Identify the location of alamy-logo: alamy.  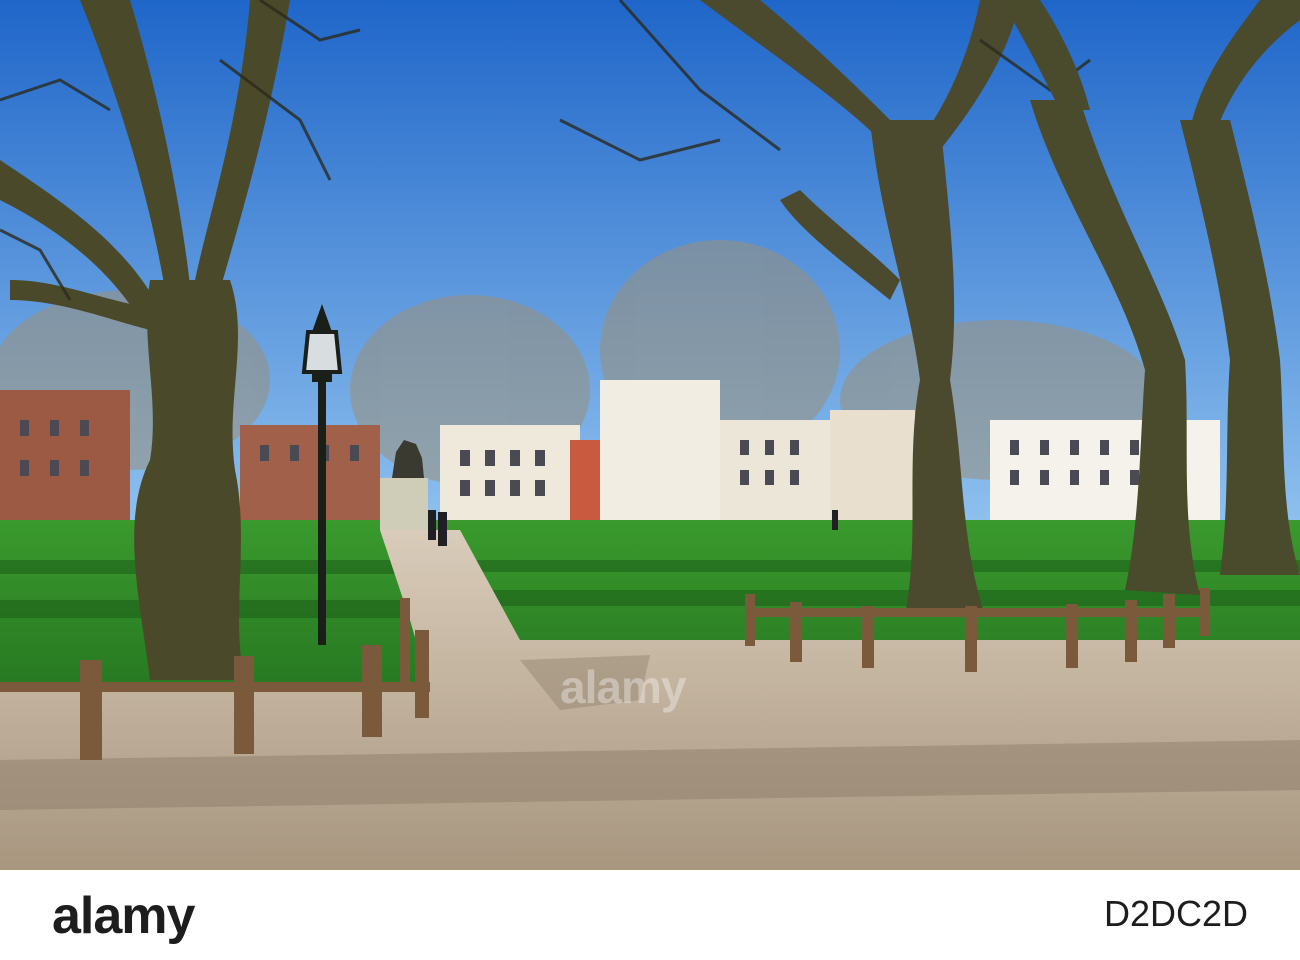
(123, 916).